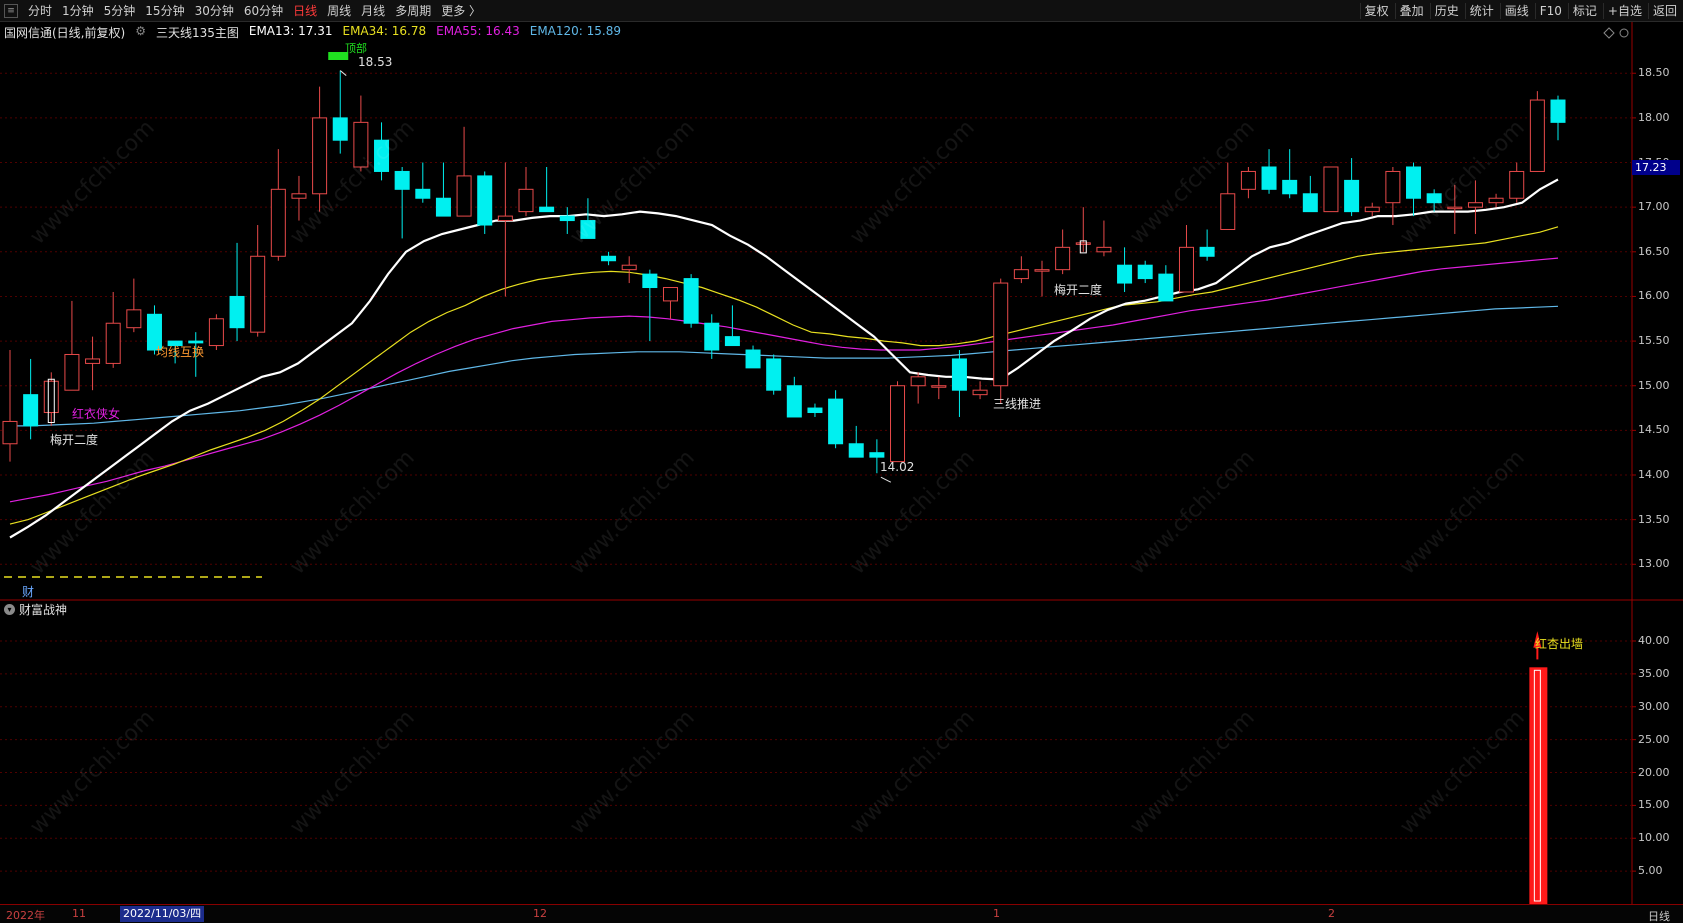 This screenshot has height=923, width=1683. Describe the element at coordinates (1538, 785) in the screenshot. I see `sub-signal-bar` at that location.